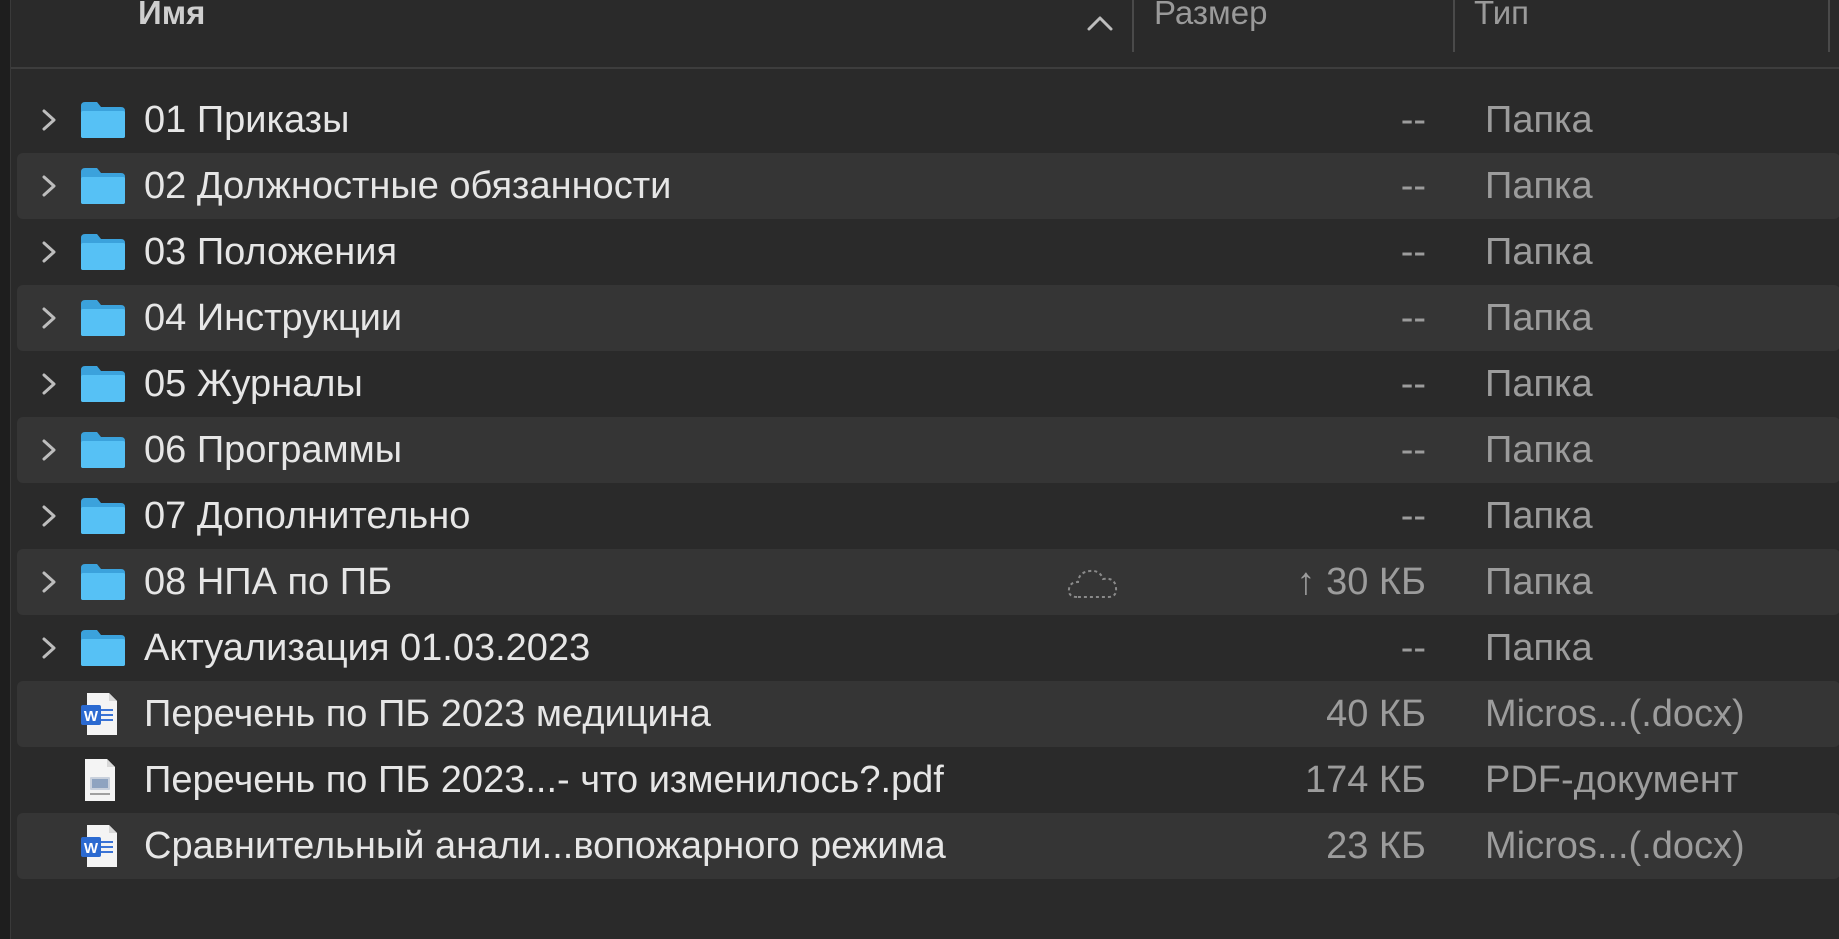 This screenshot has height=939, width=1839. Describe the element at coordinates (928, 252) in the screenshot. I see `list-item: 03 Положения -- Папка` at that location.